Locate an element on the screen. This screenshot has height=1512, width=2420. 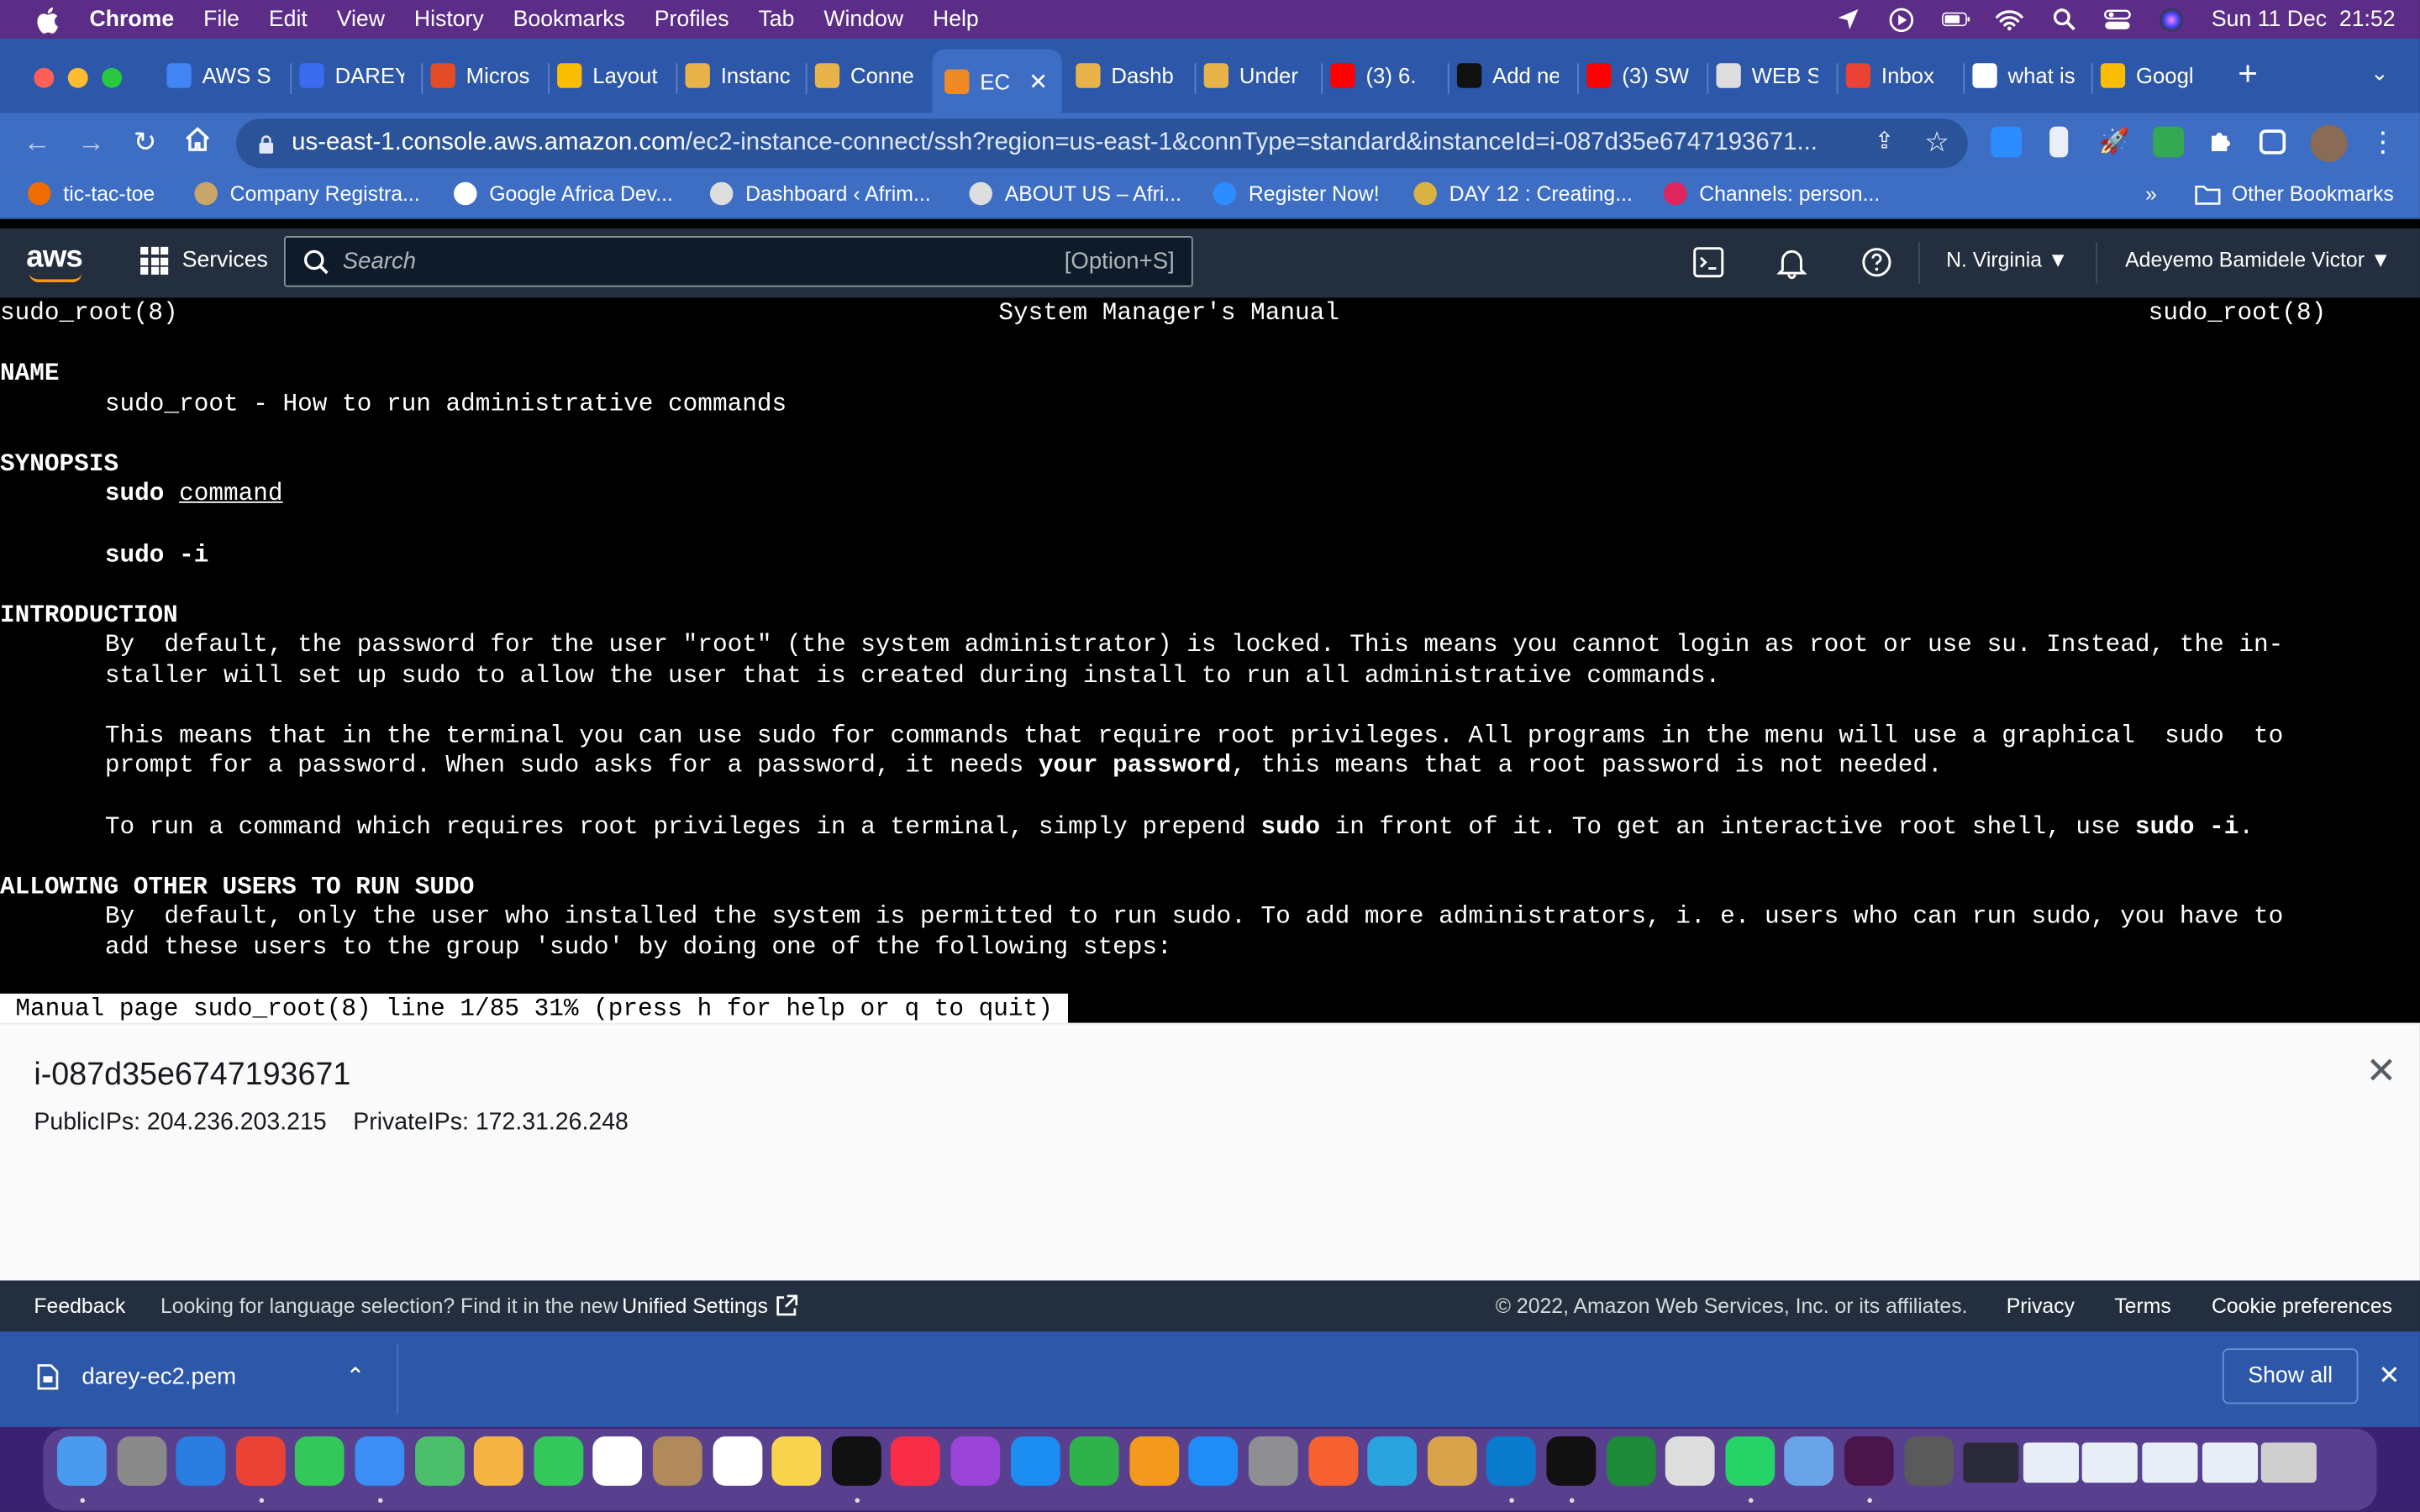
new-tab-button: + is located at coordinates (2248, 74).